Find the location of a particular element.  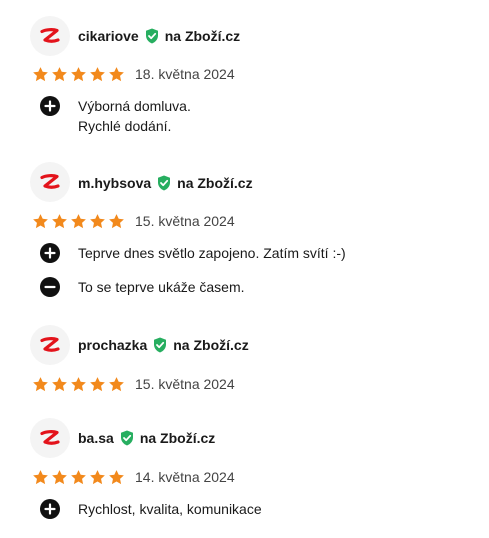

pro-point: Výborná domluva. Rychlé dodání. is located at coordinates (115, 116).